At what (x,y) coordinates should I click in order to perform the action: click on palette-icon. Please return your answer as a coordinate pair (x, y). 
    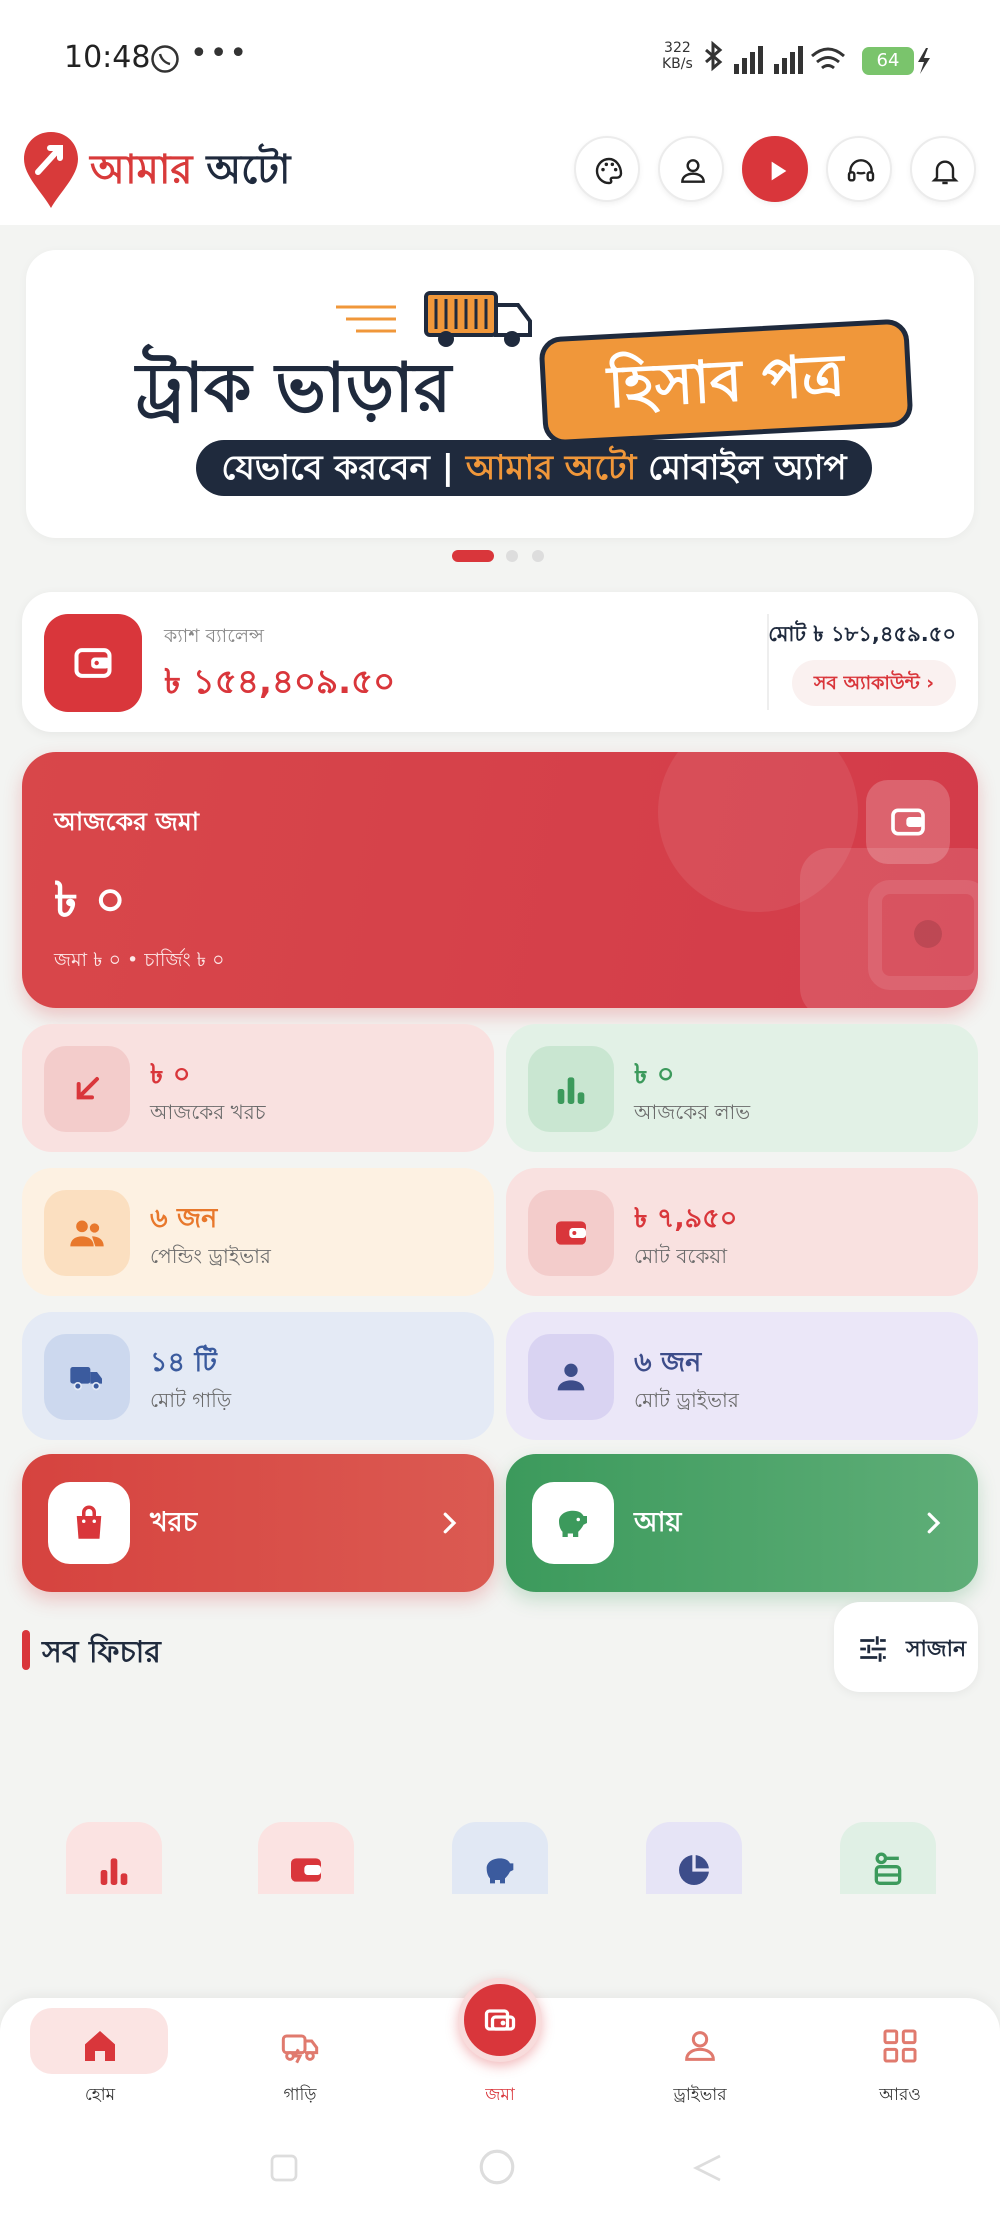
    Looking at the image, I should click on (609, 171).